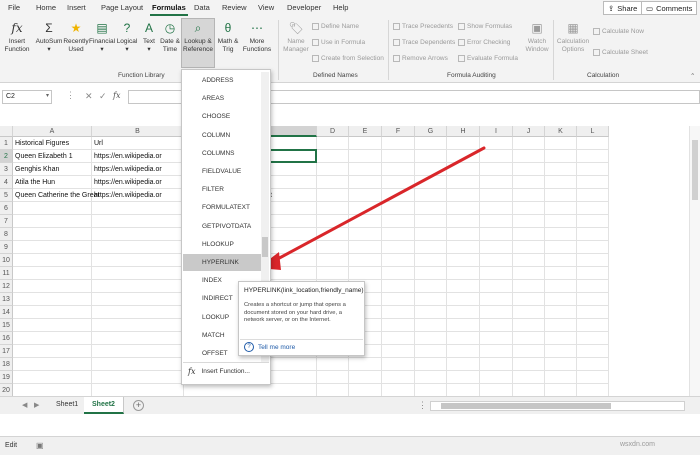 The image size is (700, 455). Describe the element at coordinates (222, 262) in the screenshot. I see `menu-item-hyperlink: HYPERLINK` at that location.